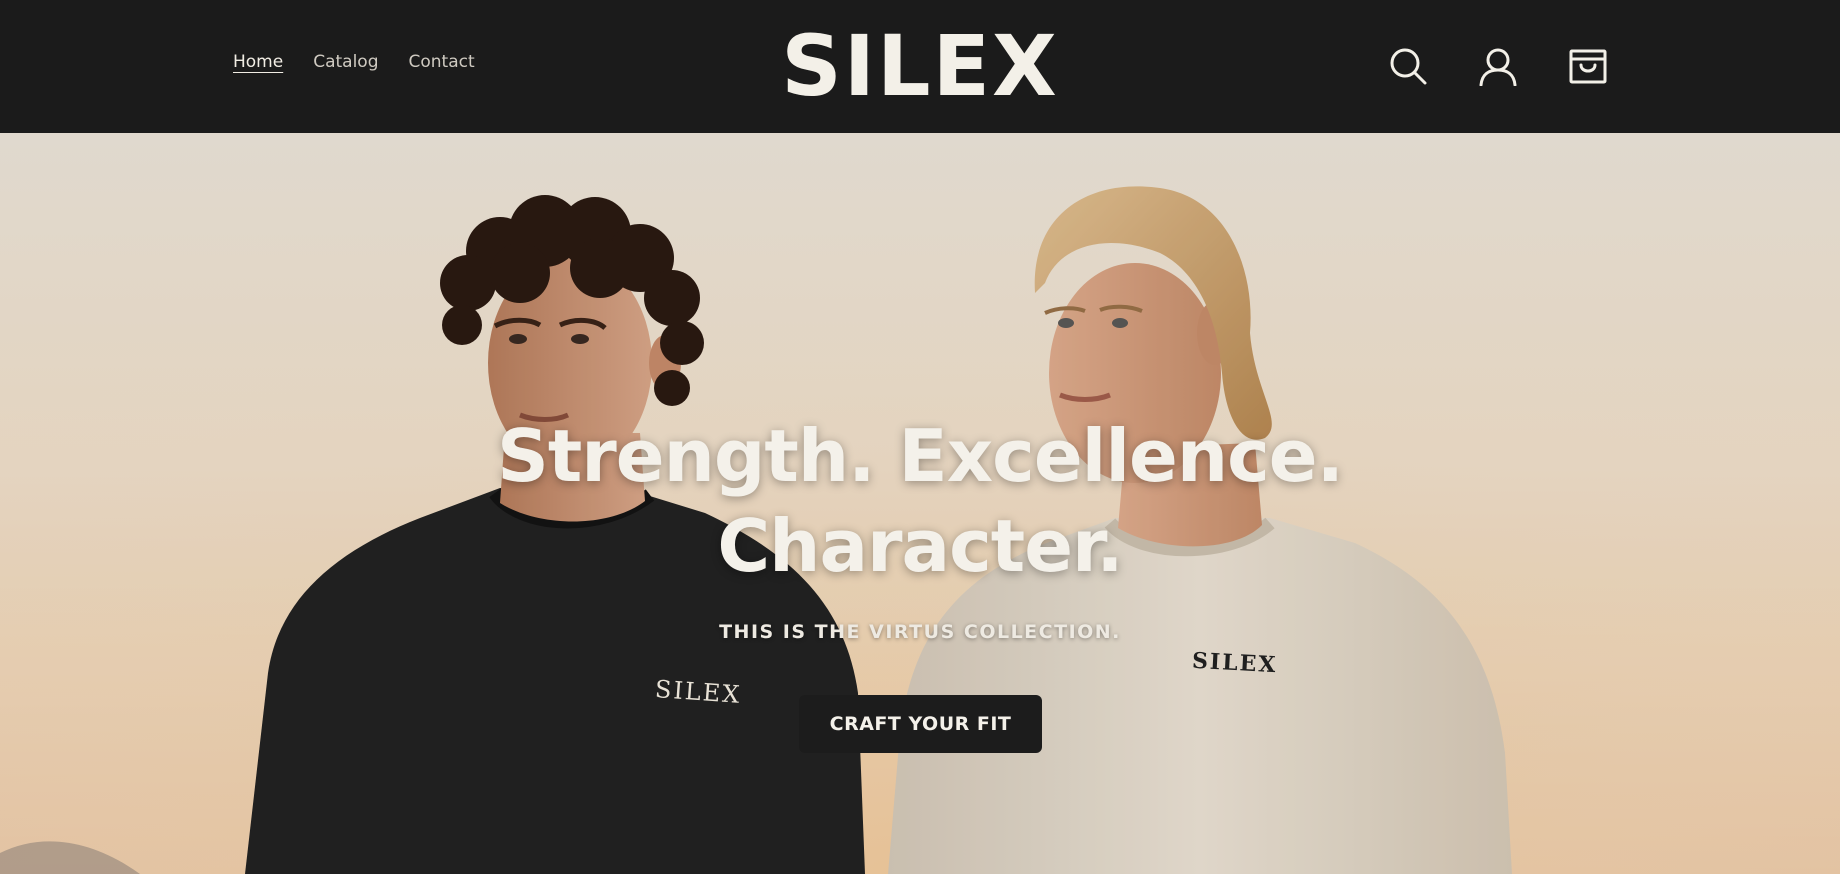 The image size is (1840, 874). Describe the element at coordinates (920, 546) in the screenshot. I see `hero-title-line-2: Character.` at that location.